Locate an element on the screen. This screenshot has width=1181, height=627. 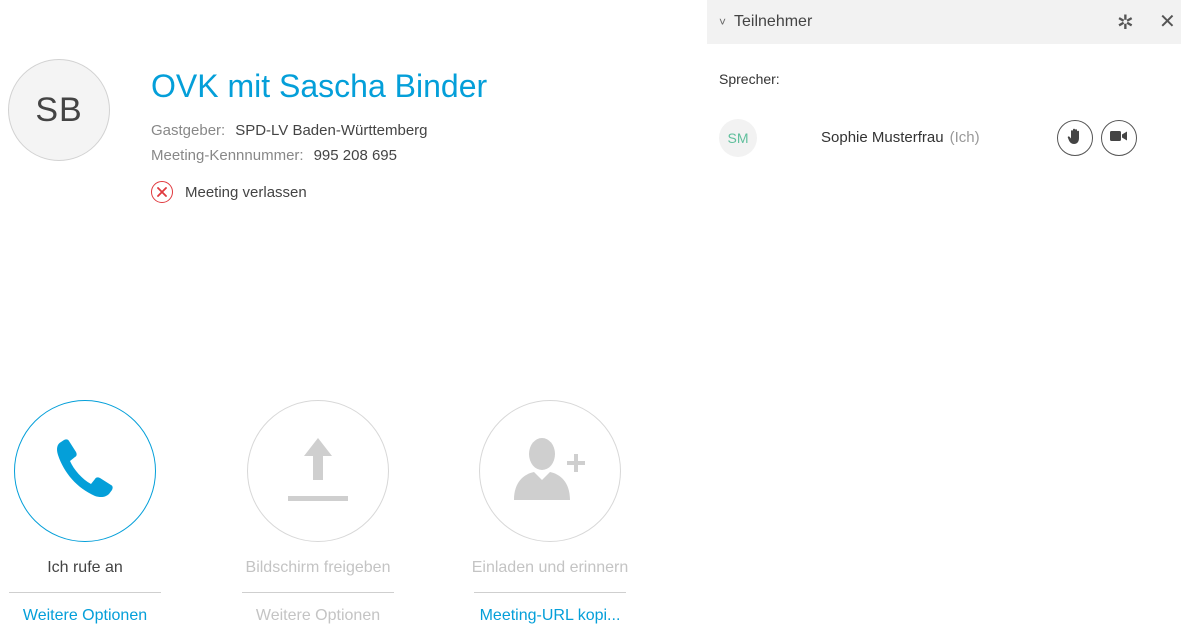
phone-icon is located at coordinates (85, 471).